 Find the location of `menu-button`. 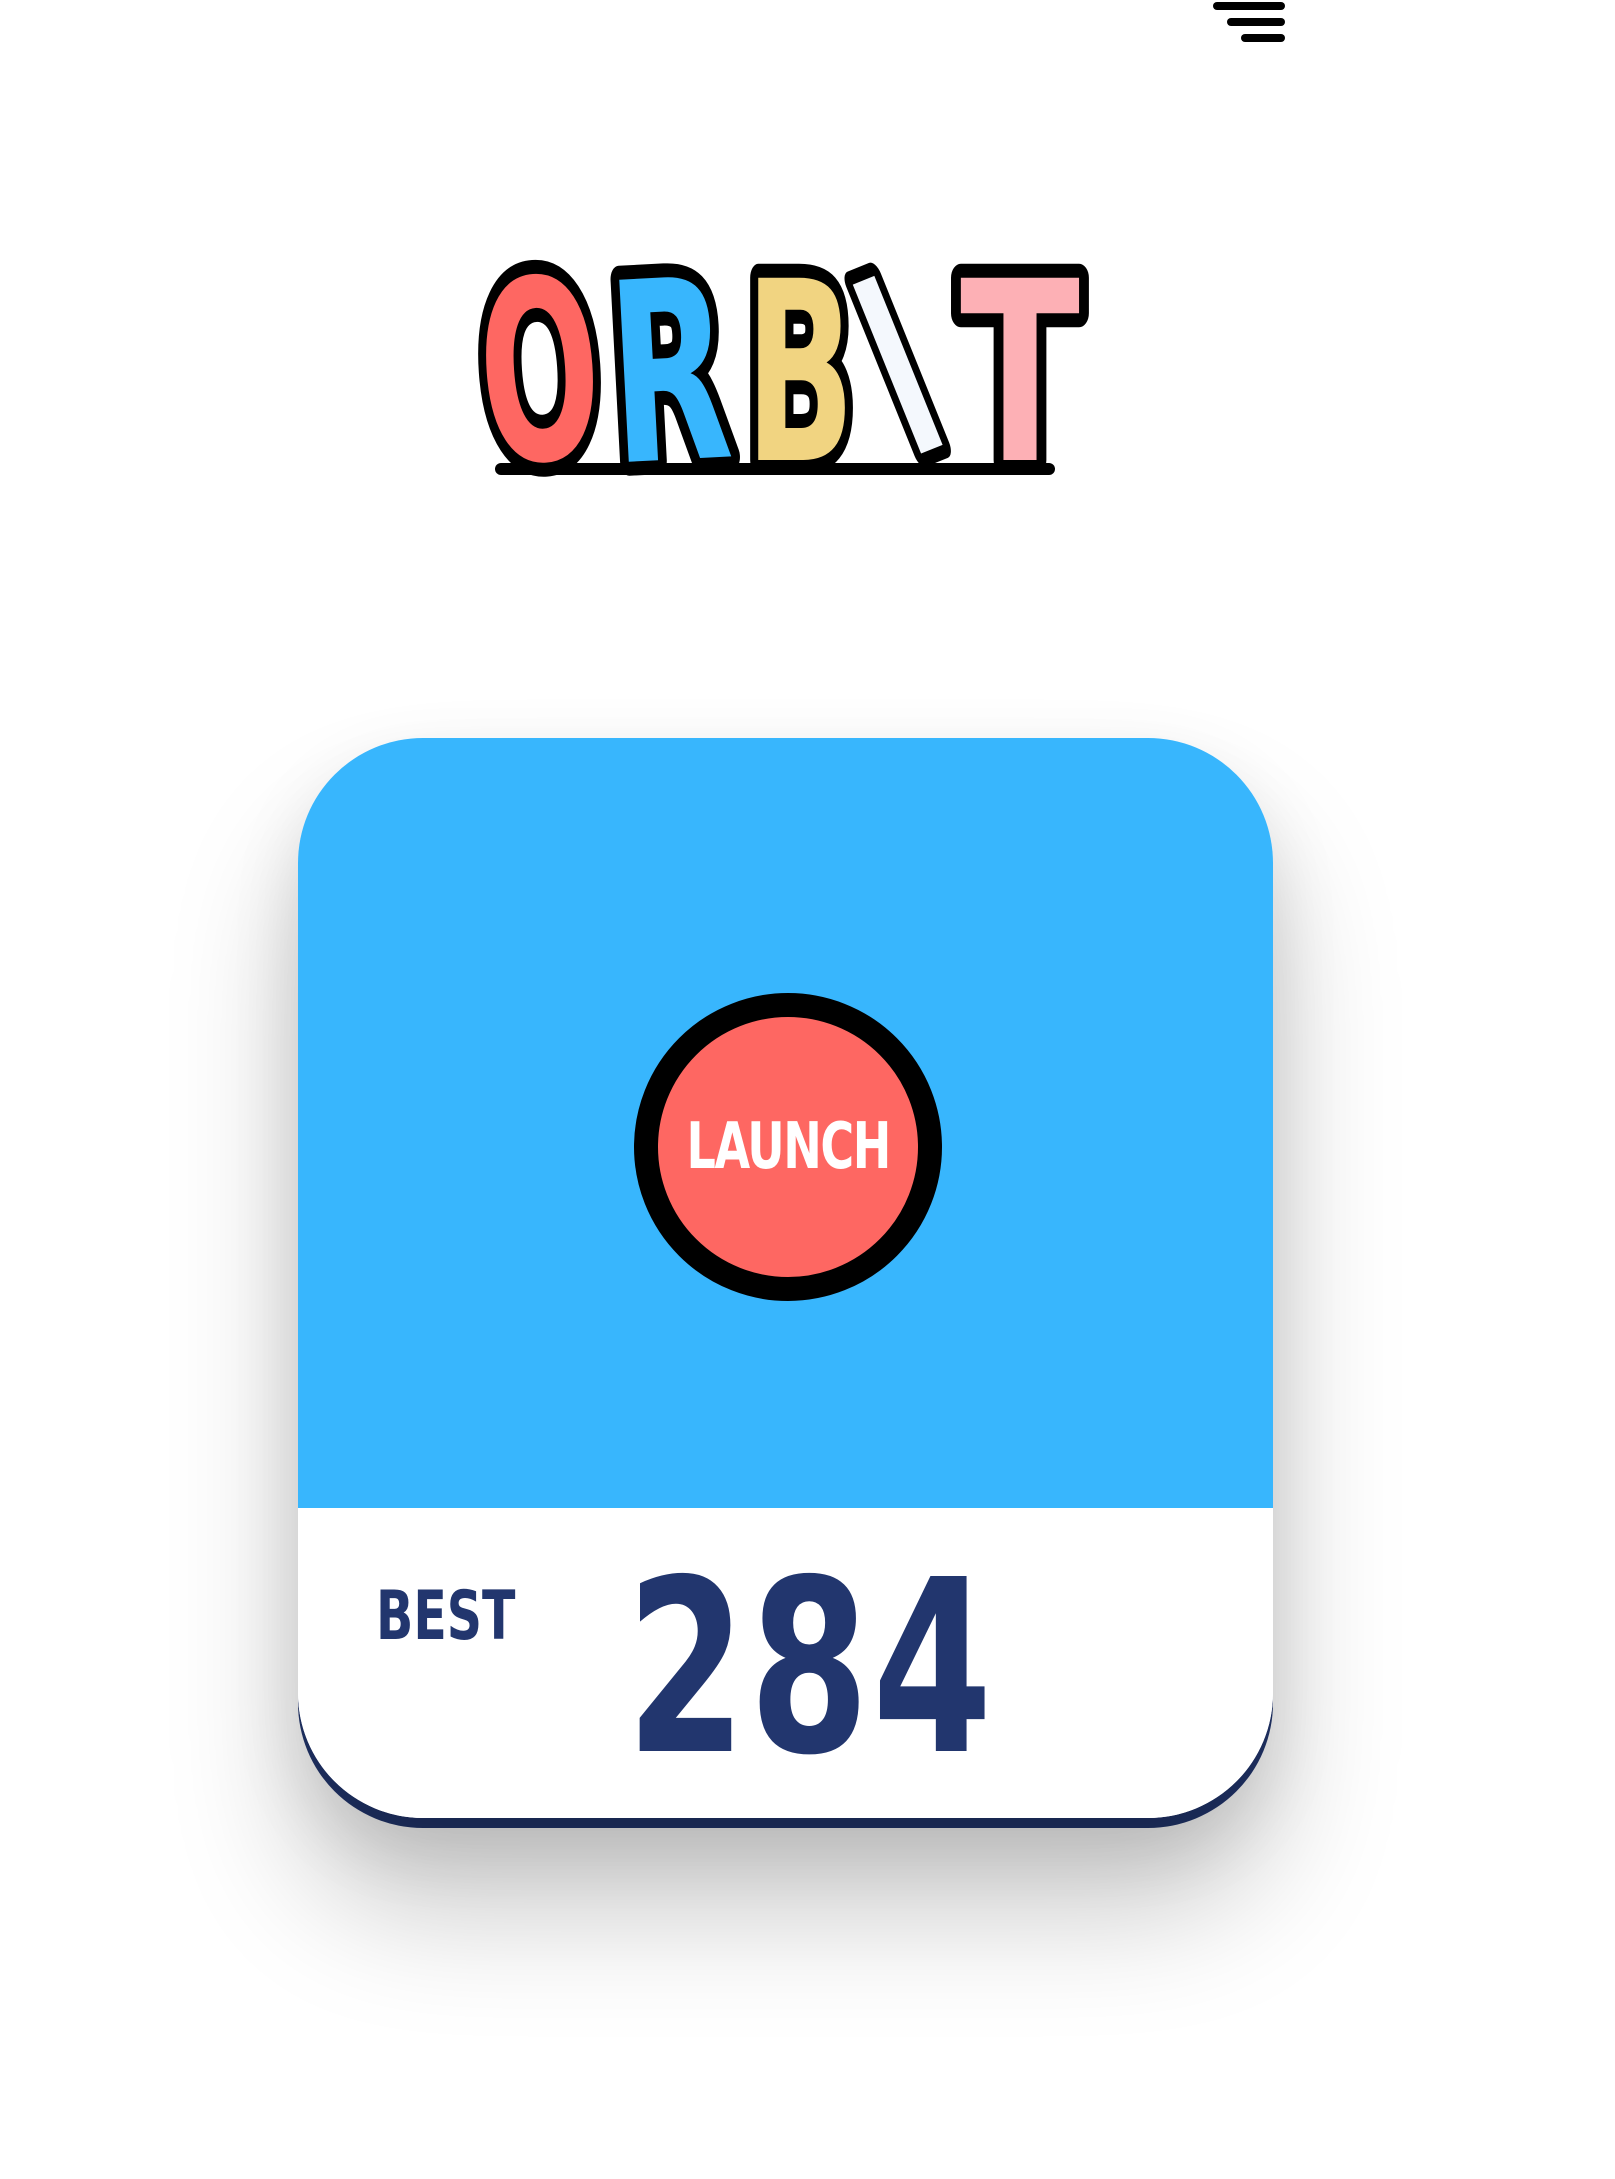

menu-button is located at coordinates (1245, 28).